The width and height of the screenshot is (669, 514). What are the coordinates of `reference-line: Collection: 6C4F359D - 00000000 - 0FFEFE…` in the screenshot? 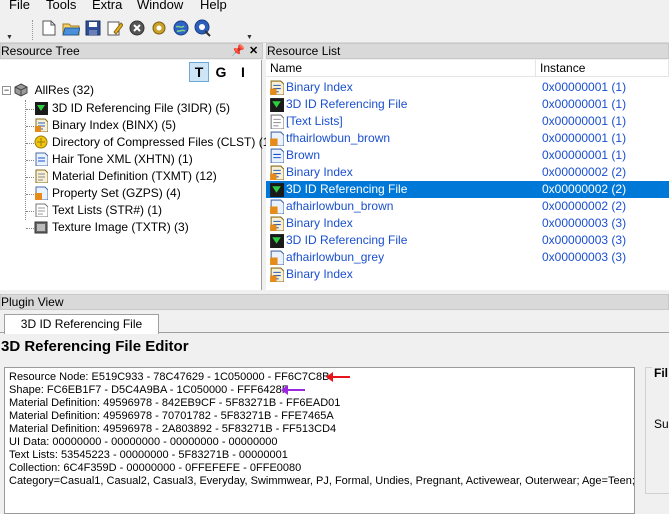 It's located at (155, 468).